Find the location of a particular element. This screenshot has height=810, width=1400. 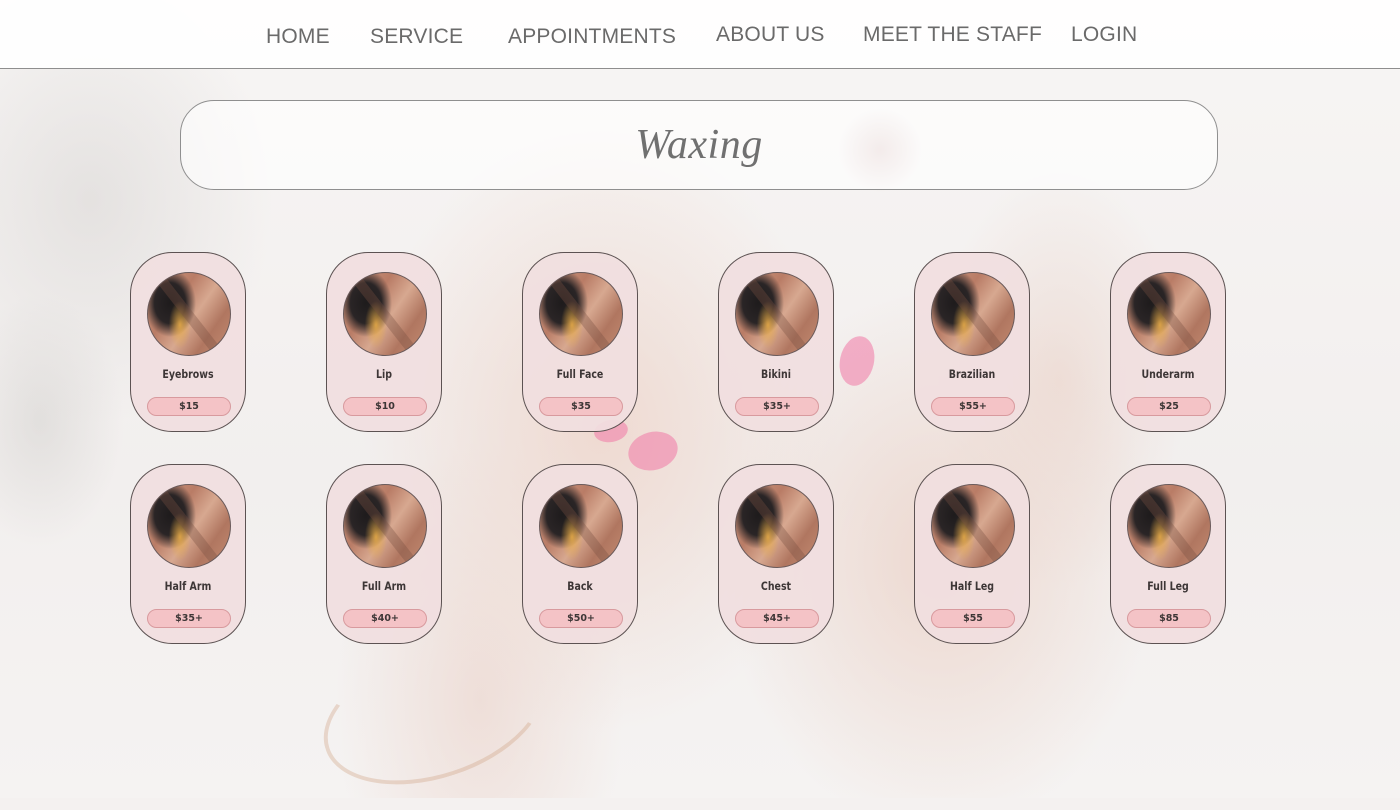

service-card-half-leg: Half Leg $55 is located at coordinates (972, 554).